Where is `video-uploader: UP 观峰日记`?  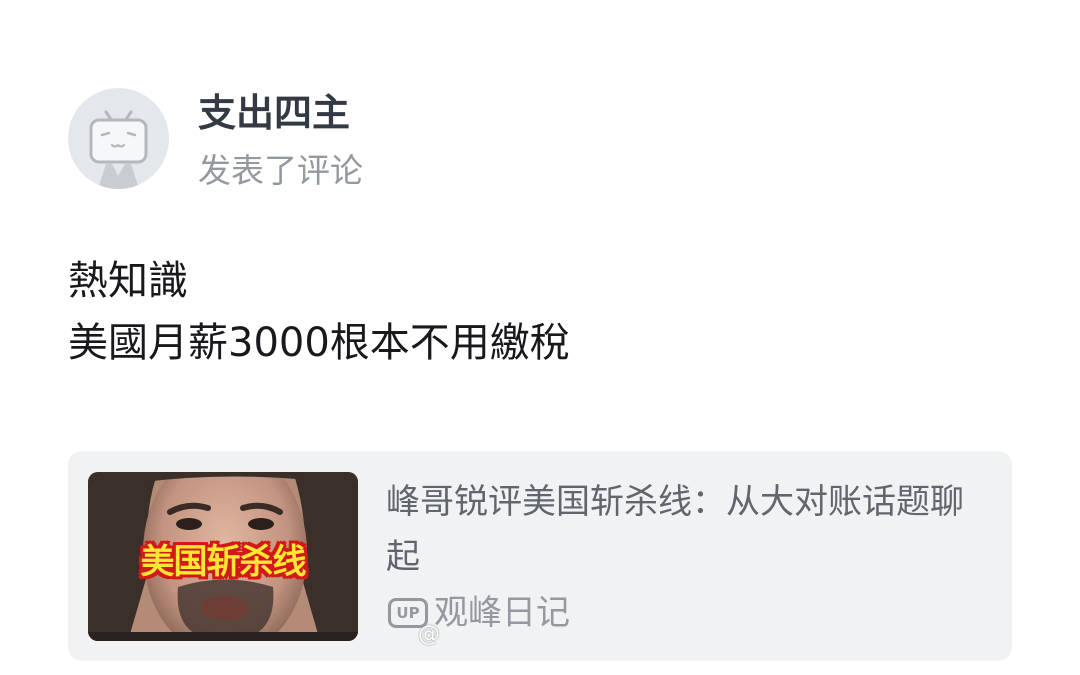 video-uploader: UP 观峰日记 is located at coordinates (479, 613).